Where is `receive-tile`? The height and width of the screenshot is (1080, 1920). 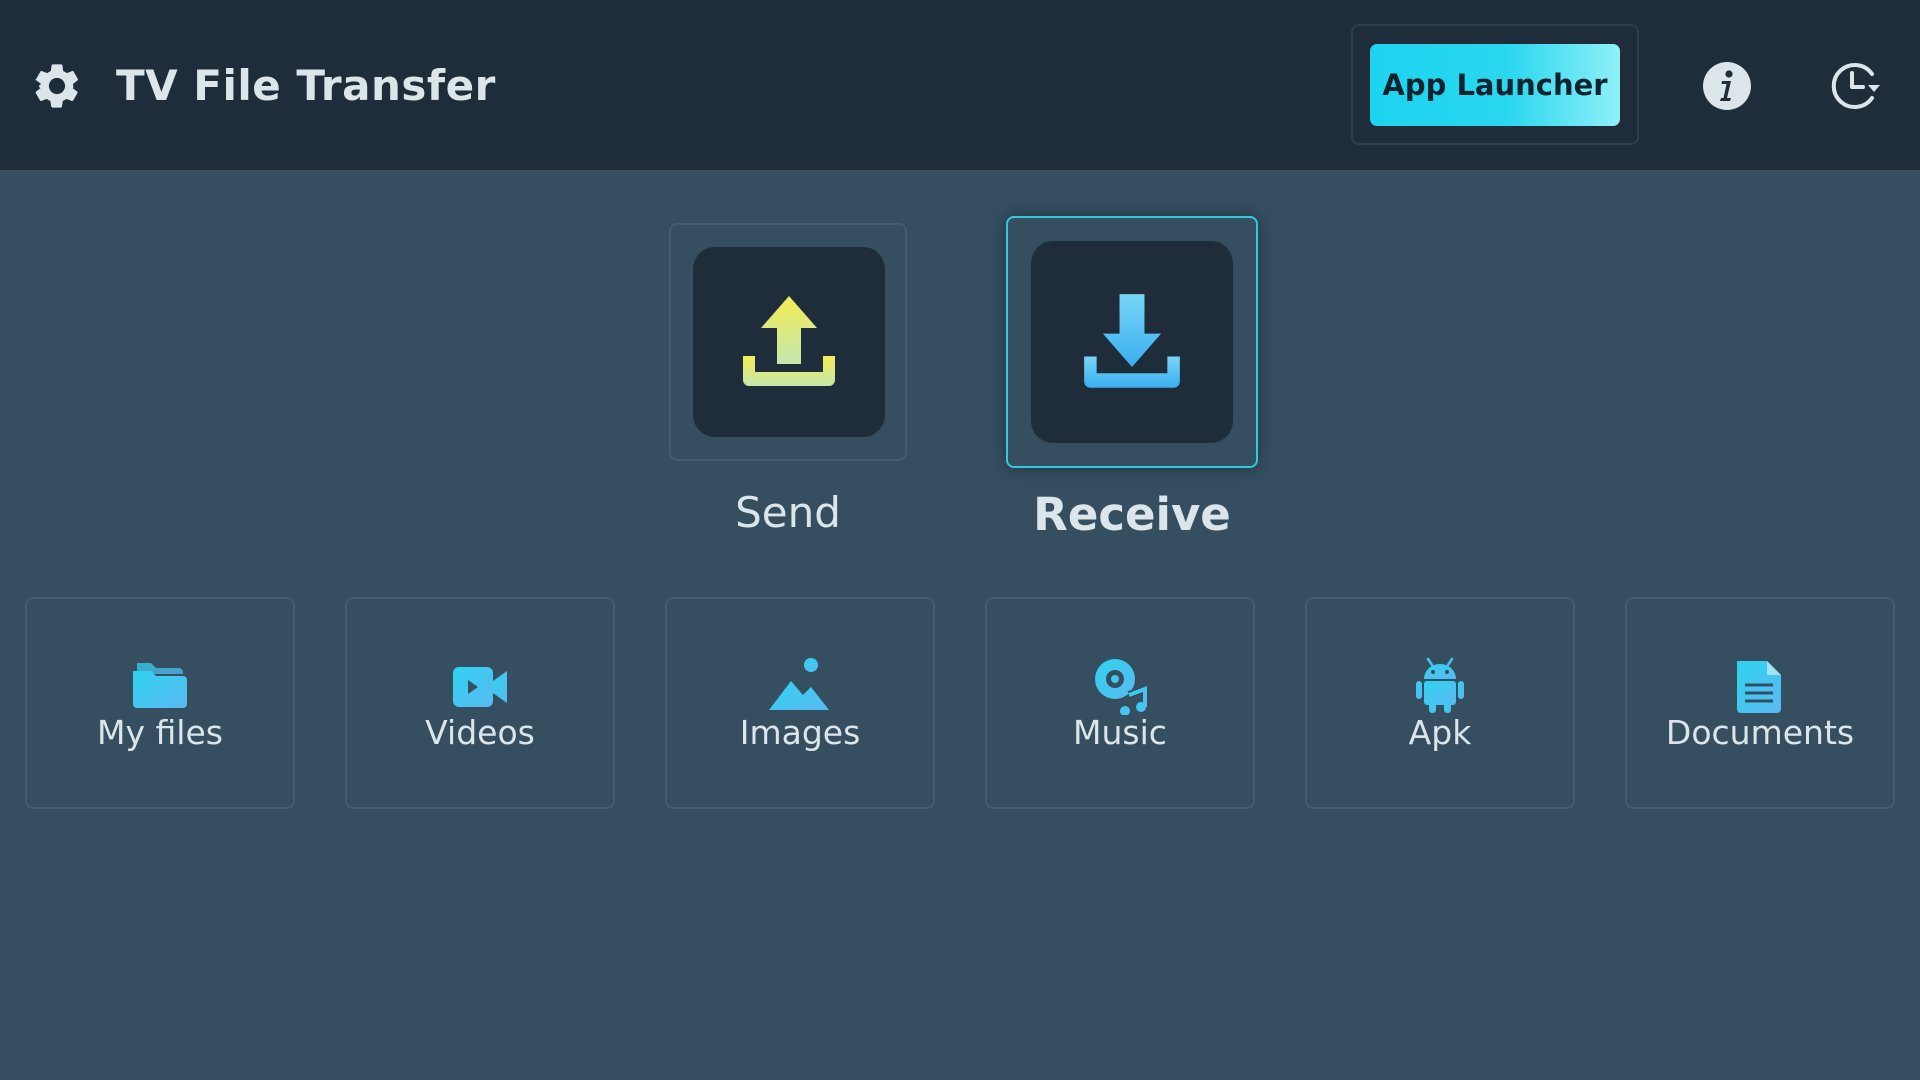 receive-tile is located at coordinates (1132, 342).